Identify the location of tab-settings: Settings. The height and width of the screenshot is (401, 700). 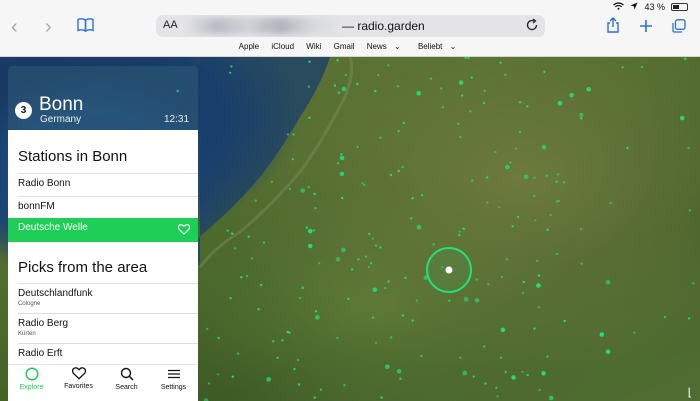
(173, 379).